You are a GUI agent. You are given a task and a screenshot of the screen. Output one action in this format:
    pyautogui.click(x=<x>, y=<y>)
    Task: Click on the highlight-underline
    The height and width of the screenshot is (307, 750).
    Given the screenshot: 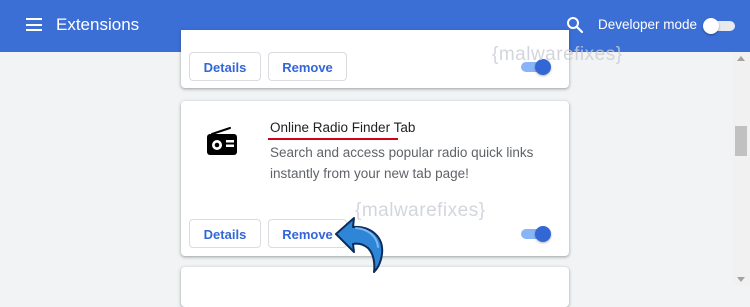 What is the action you would take?
    pyautogui.click(x=333, y=139)
    